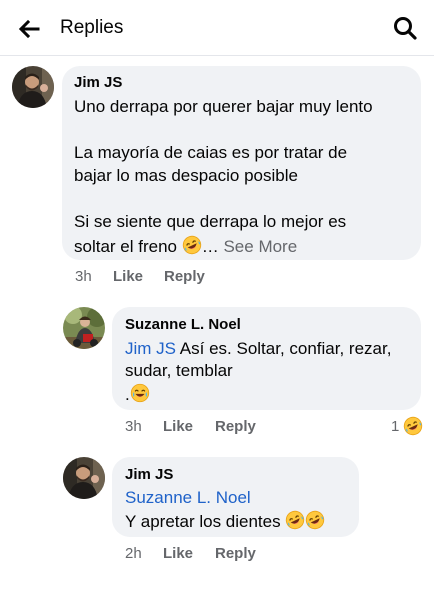  What do you see at coordinates (217, 28) in the screenshot?
I see `top-bar: Replies` at bounding box center [217, 28].